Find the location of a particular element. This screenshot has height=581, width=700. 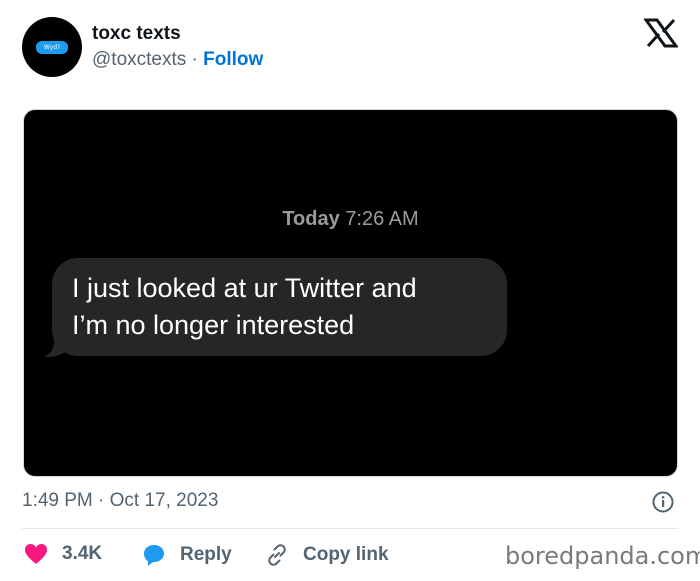

message-time: 7:26 AM is located at coordinates (382, 219).